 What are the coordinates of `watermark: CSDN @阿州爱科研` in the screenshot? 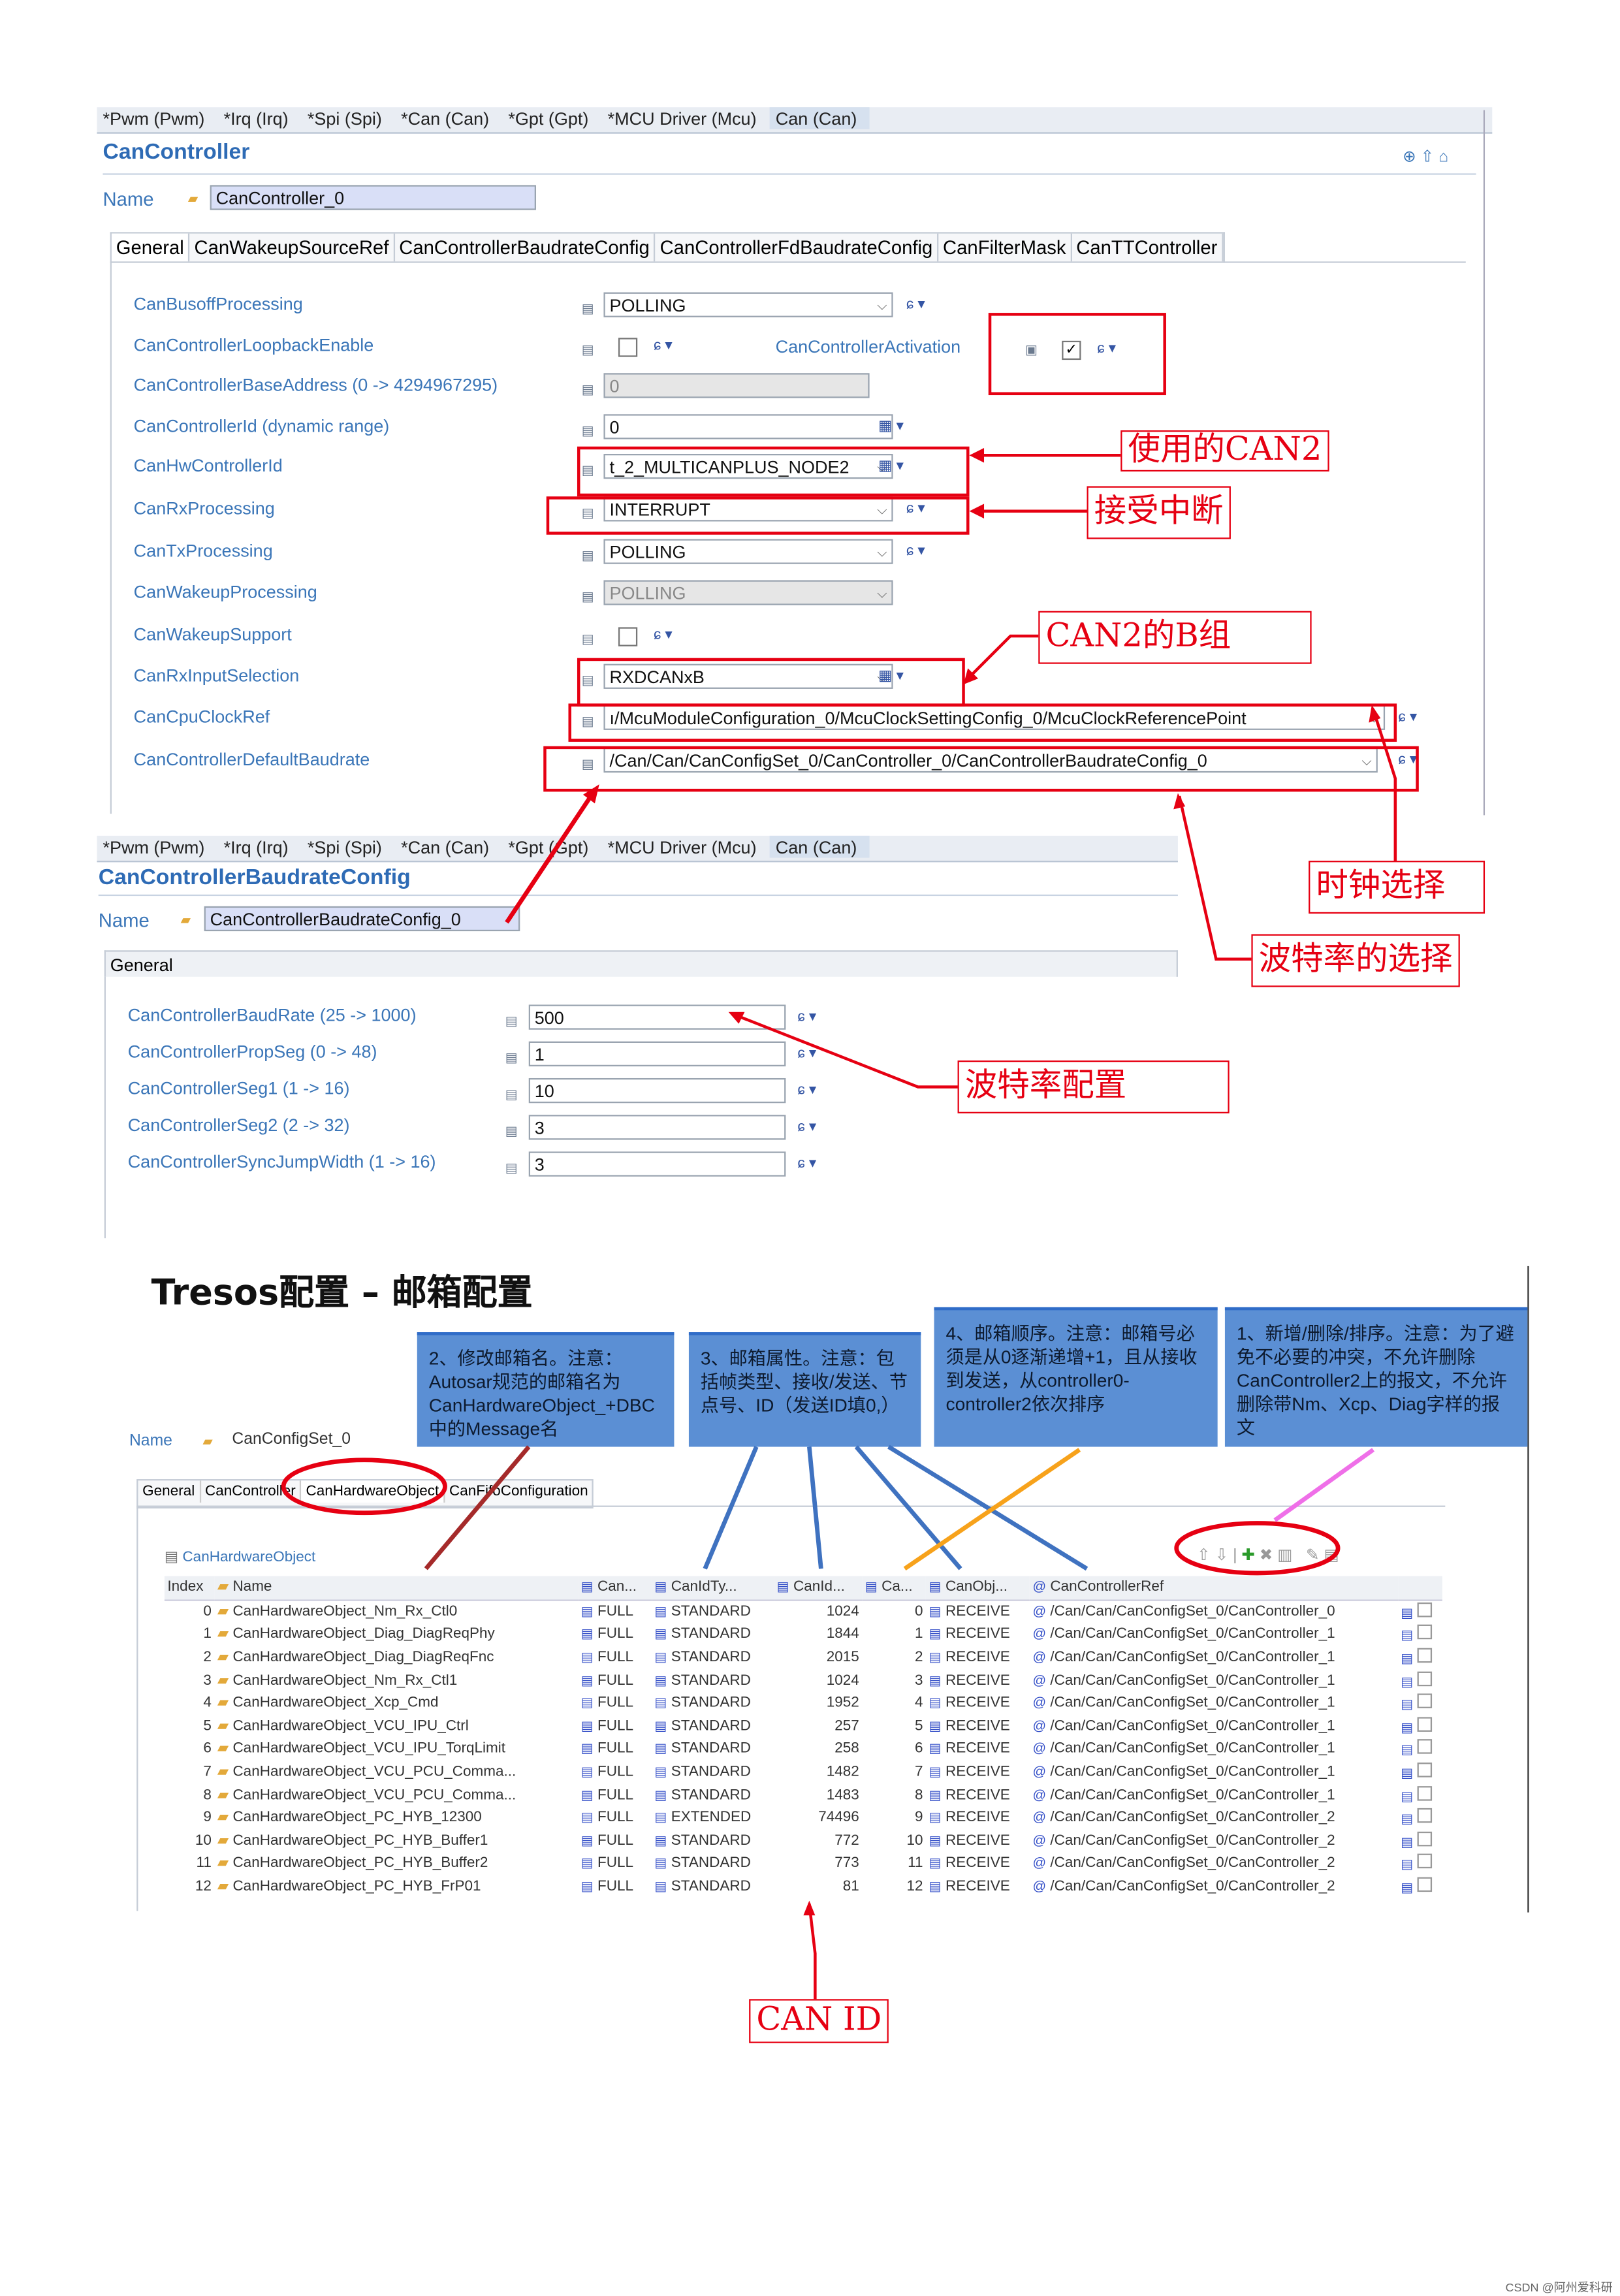 It's located at (1559, 2288).